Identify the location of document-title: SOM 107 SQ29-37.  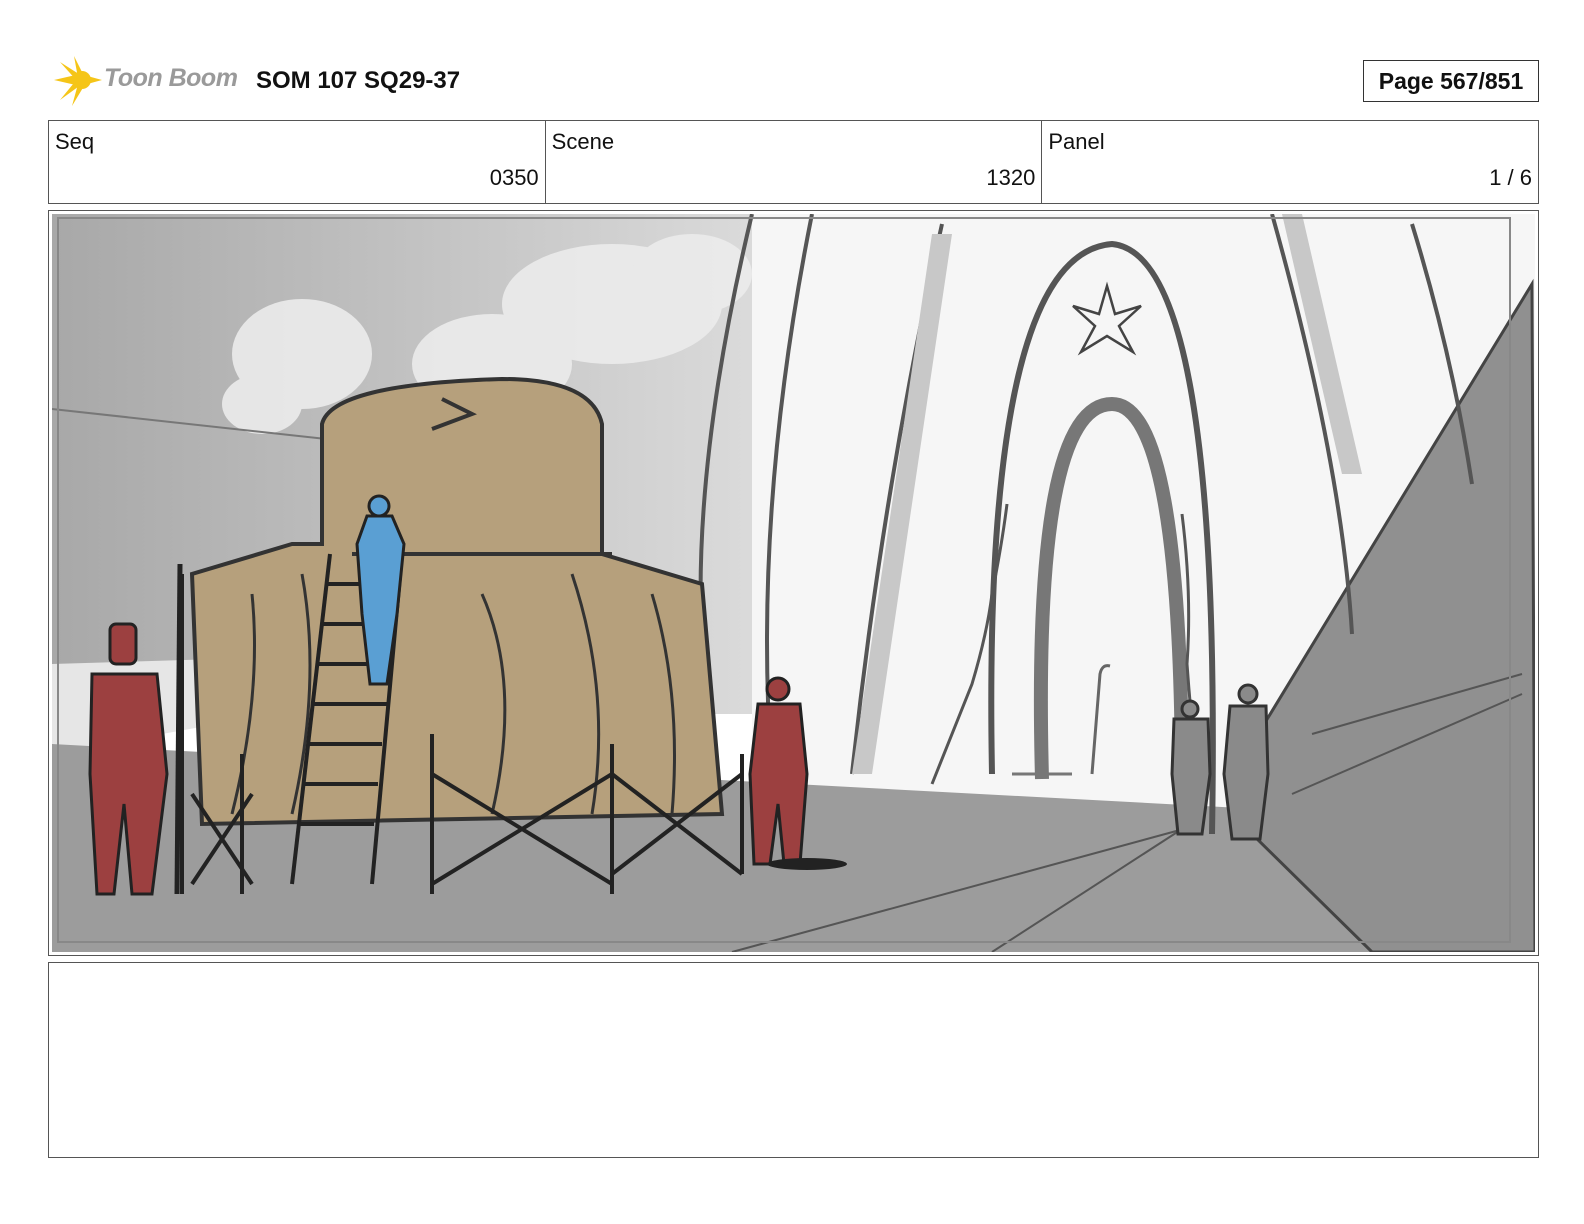
(358, 80).